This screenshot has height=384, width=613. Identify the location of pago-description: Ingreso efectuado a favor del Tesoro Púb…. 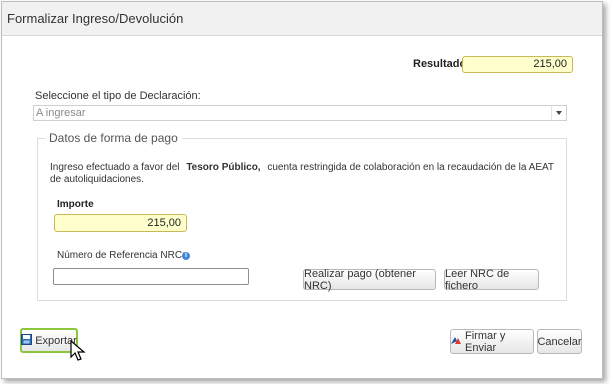
(302, 174).